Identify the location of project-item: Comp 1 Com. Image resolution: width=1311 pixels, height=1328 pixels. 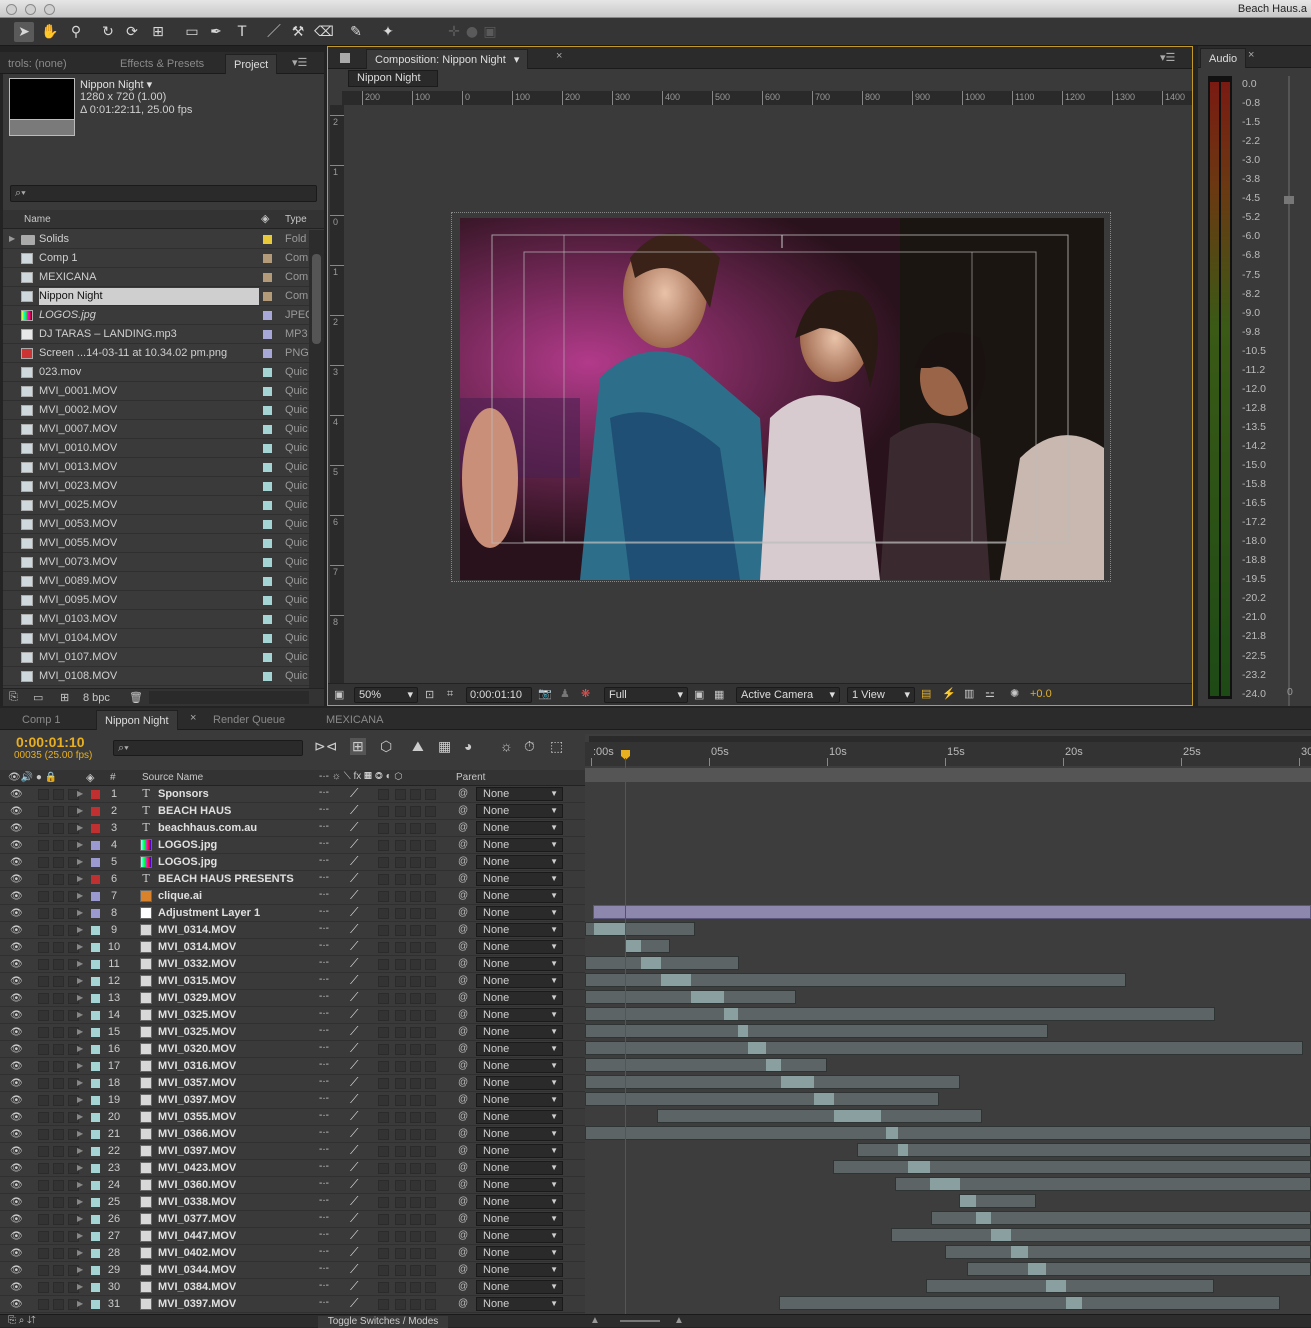
(156, 258).